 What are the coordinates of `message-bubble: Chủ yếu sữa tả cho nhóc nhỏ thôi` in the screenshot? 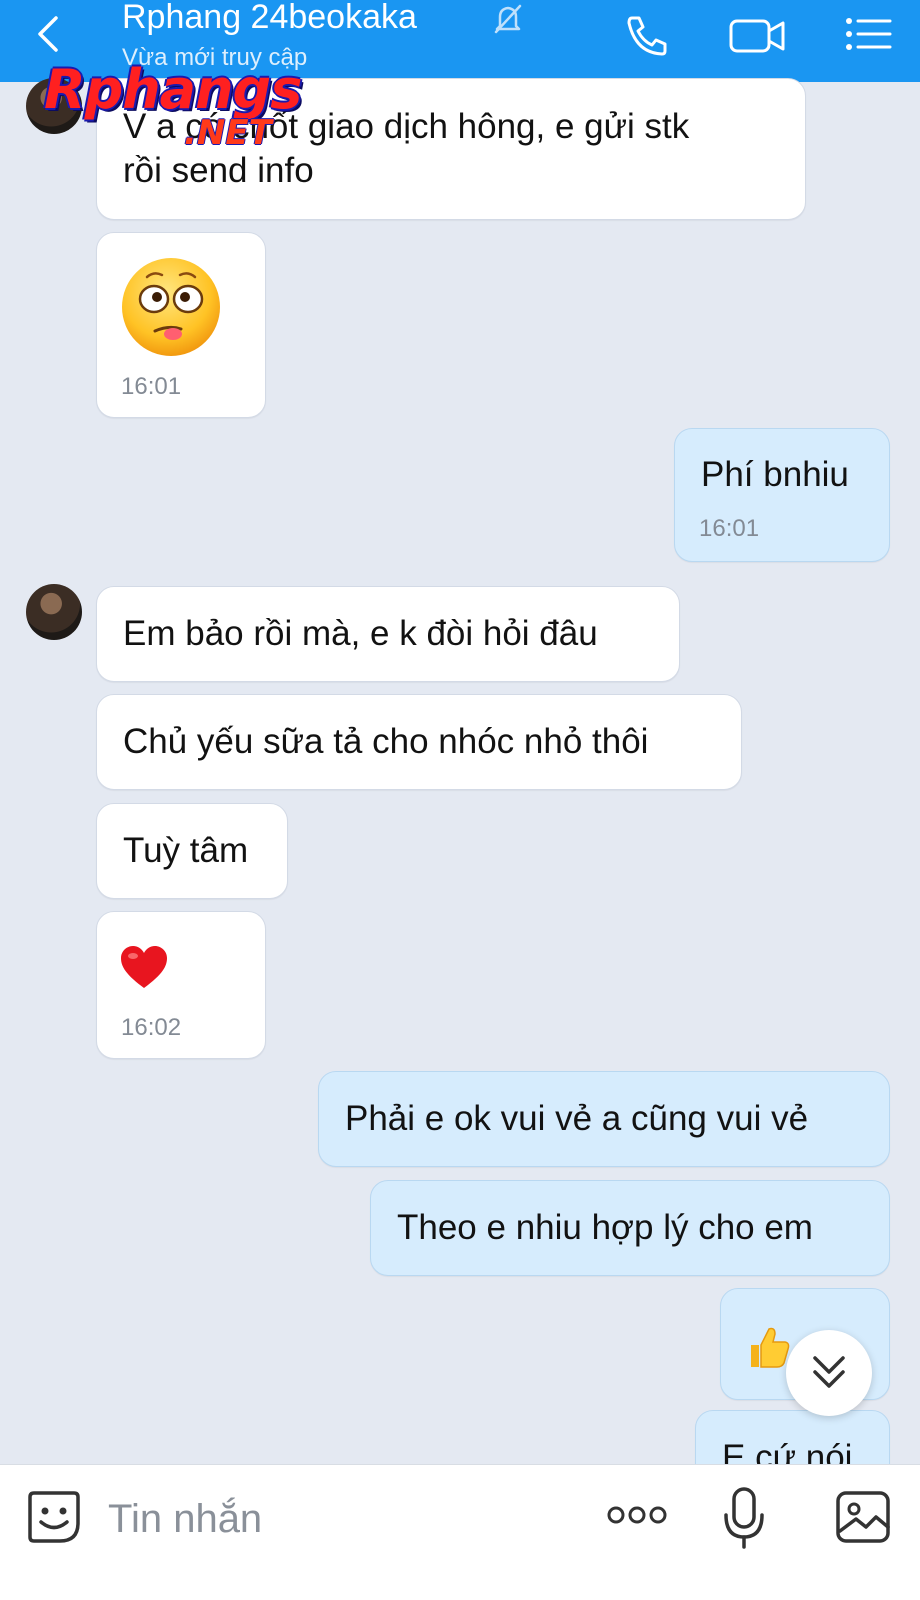 It's located at (419, 742).